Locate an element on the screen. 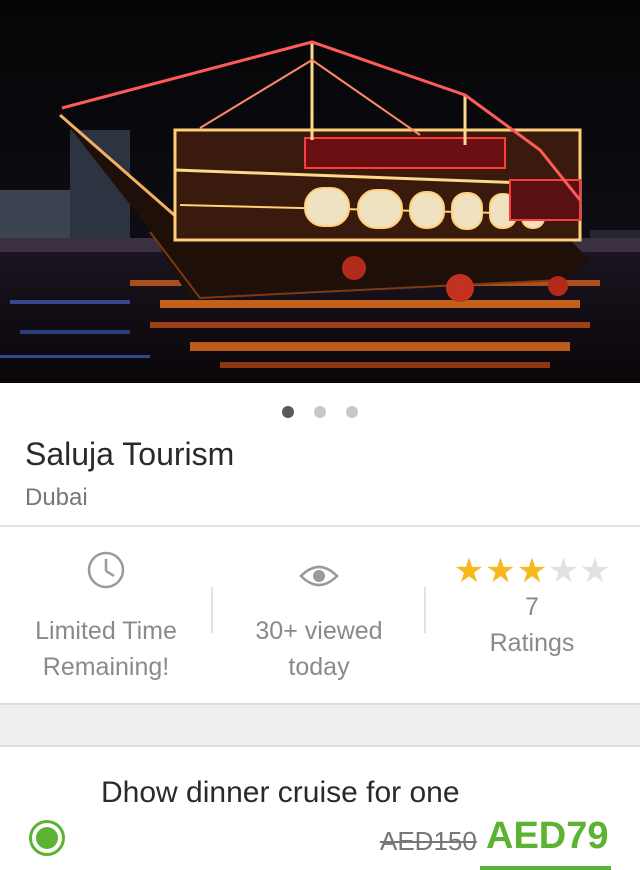 The width and height of the screenshot is (640, 870). stat-views: 30+ viewed today is located at coordinates (319, 615).